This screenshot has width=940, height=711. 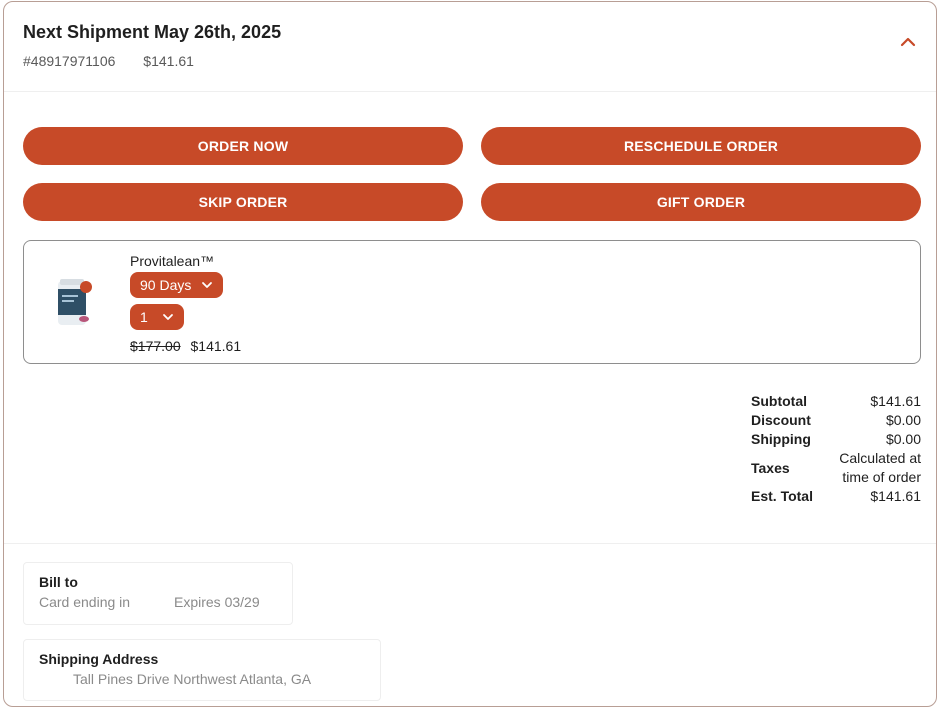 What do you see at coordinates (172, 261) in the screenshot?
I see `product-name: Provitalean™` at bounding box center [172, 261].